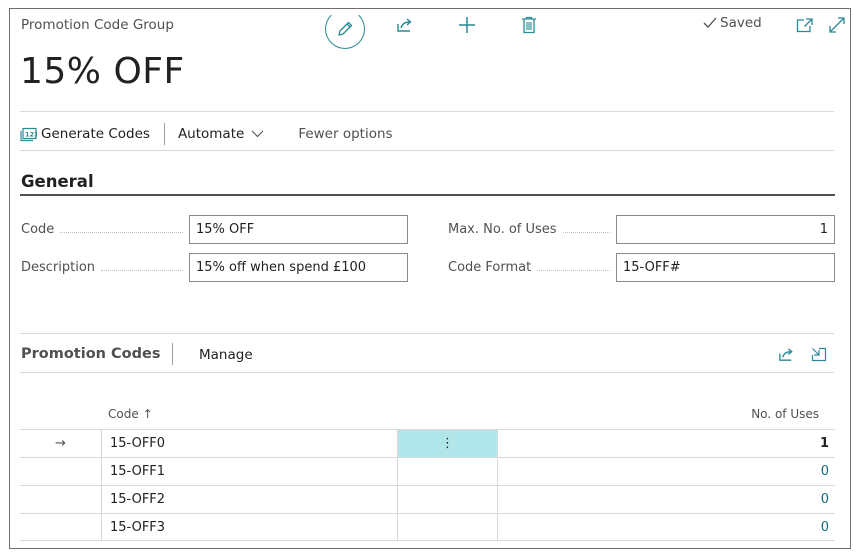 This screenshot has height=555, width=859. What do you see at coordinates (250, 471) in the screenshot?
I see `code-cell: 15-OFF1` at bounding box center [250, 471].